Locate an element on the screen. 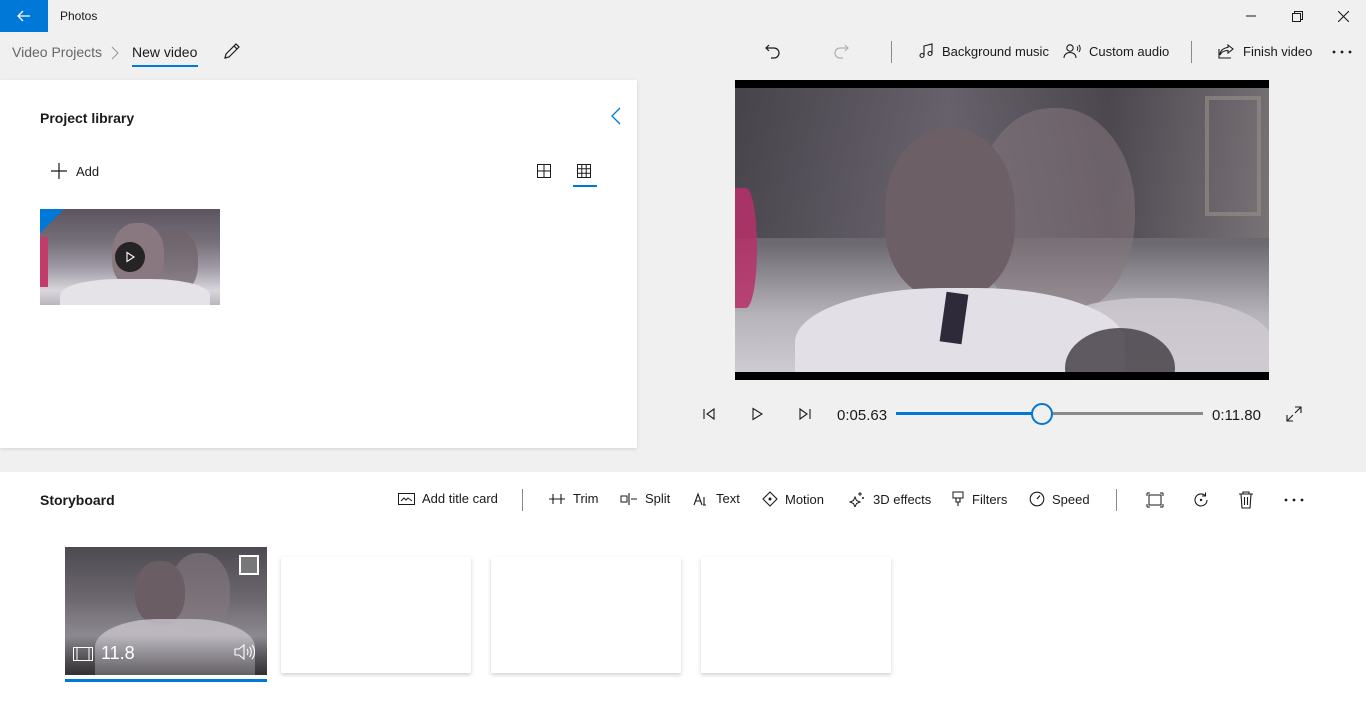 This screenshot has width=1366, height=728. back-button is located at coordinates (24, 16).